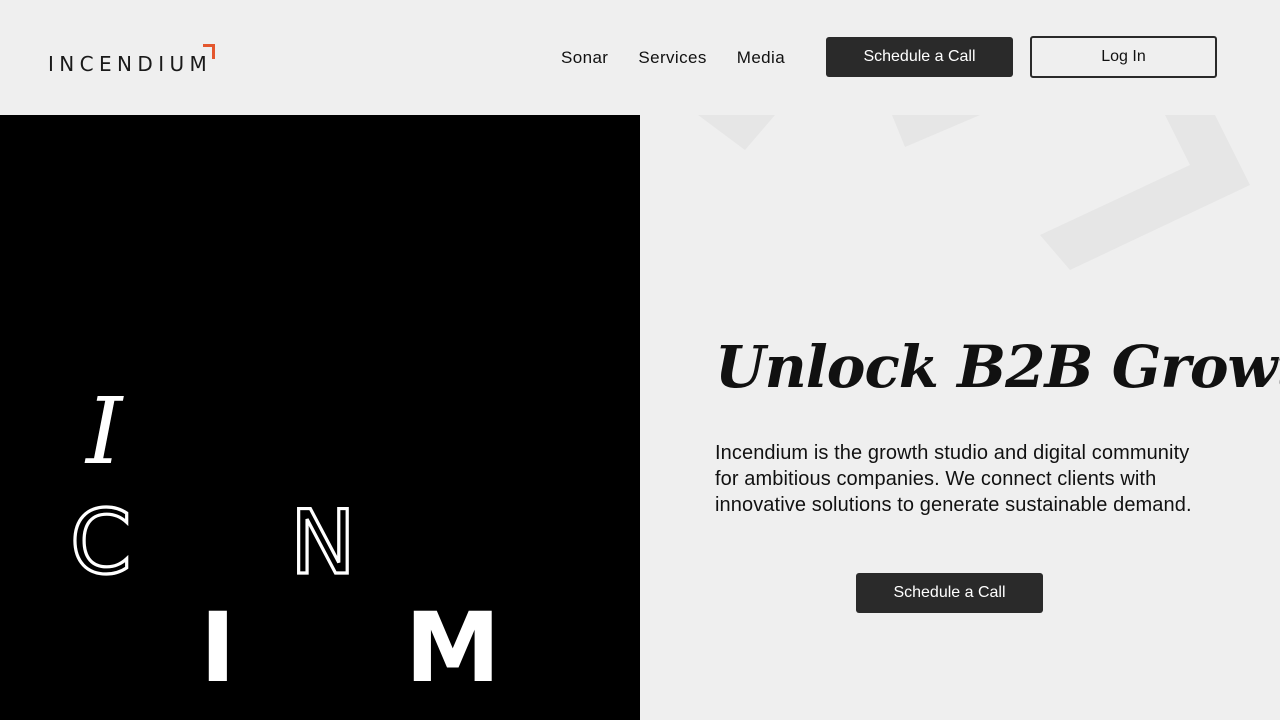 This screenshot has width=1280, height=720. What do you see at coordinates (209, 51) in the screenshot?
I see `logo-corner-mark-icon` at bounding box center [209, 51].